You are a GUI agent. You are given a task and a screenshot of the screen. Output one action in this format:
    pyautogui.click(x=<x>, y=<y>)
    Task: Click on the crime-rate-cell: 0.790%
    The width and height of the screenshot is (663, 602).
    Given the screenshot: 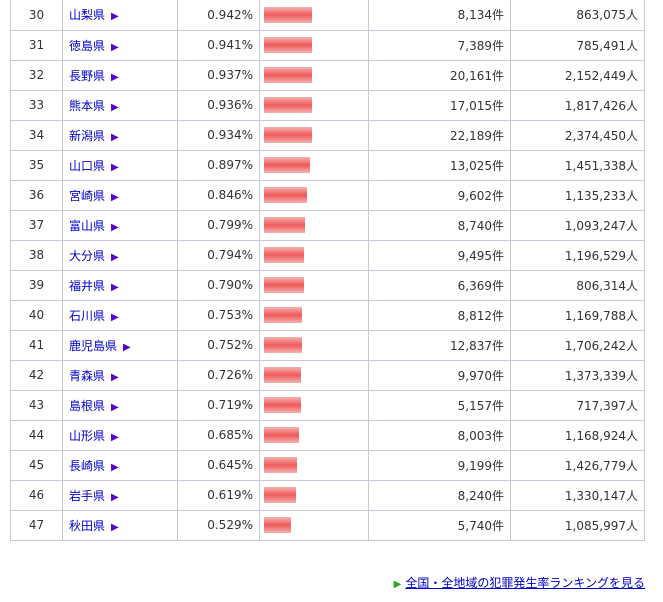 What is the action you would take?
    pyautogui.click(x=218, y=285)
    